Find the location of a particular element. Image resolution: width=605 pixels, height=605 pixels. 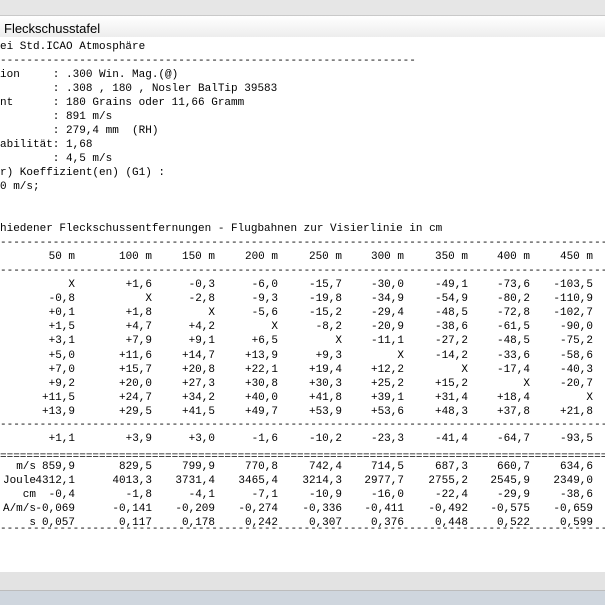

summary-cell: -93,5 is located at coordinates (576, 439).